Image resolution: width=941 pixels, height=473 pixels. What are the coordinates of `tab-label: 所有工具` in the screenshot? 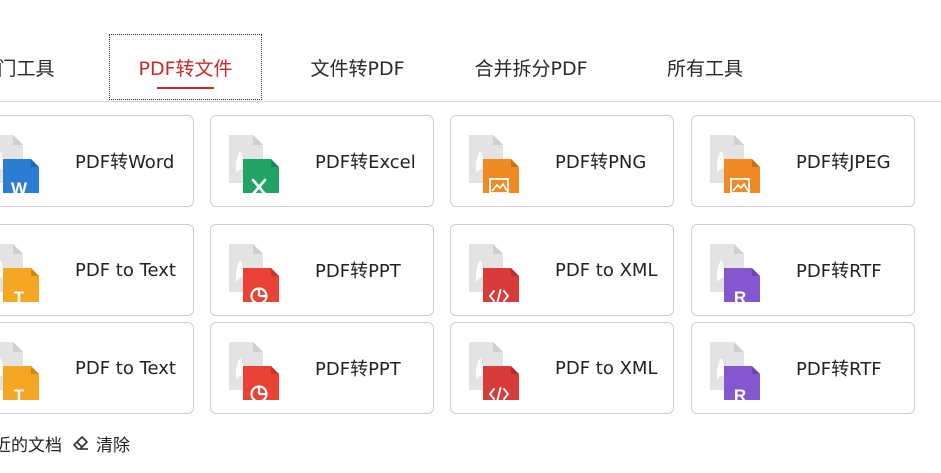 It's located at (704, 68).